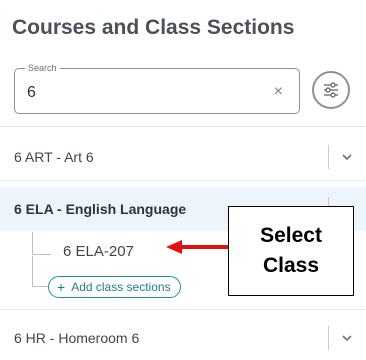 This screenshot has width=366, height=360. Describe the element at coordinates (183, 338) in the screenshot. I see `course-row-hr: 6 HR - Homeroom 6` at that location.